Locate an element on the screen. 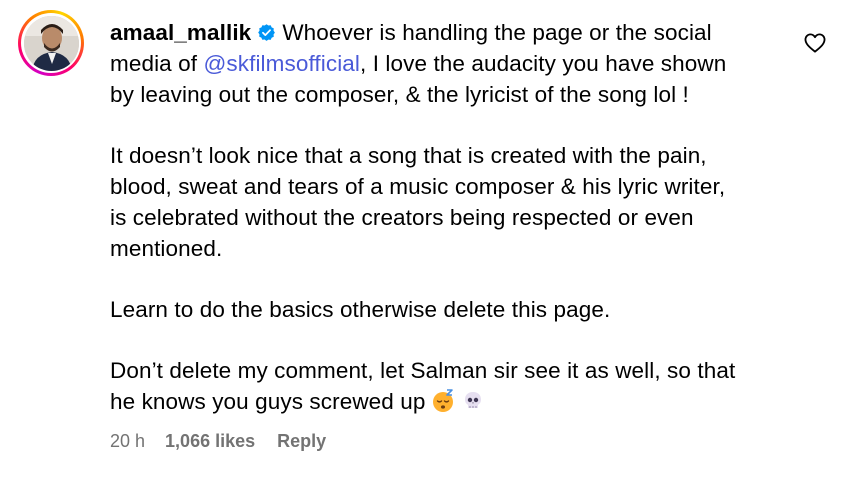 The width and height of the screenshot is (843, 481). heart-outline-icon is located at coordinates (815, 43).